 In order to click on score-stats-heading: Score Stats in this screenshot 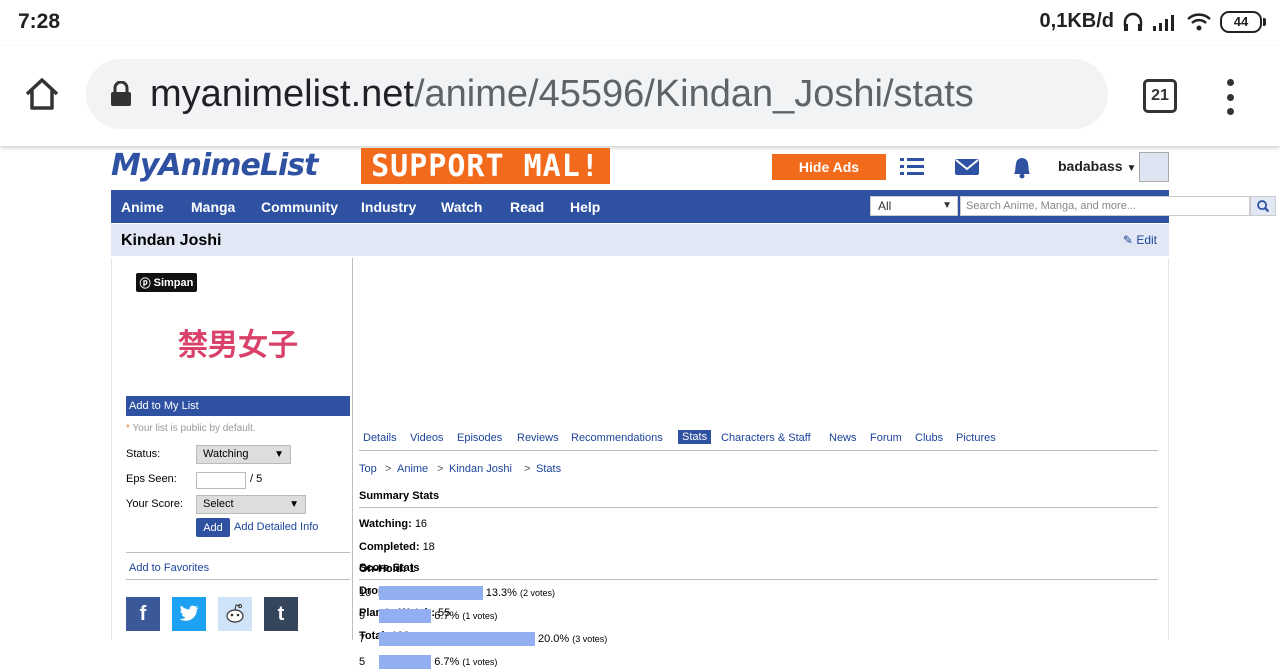, I will do `click(758, 571)`.